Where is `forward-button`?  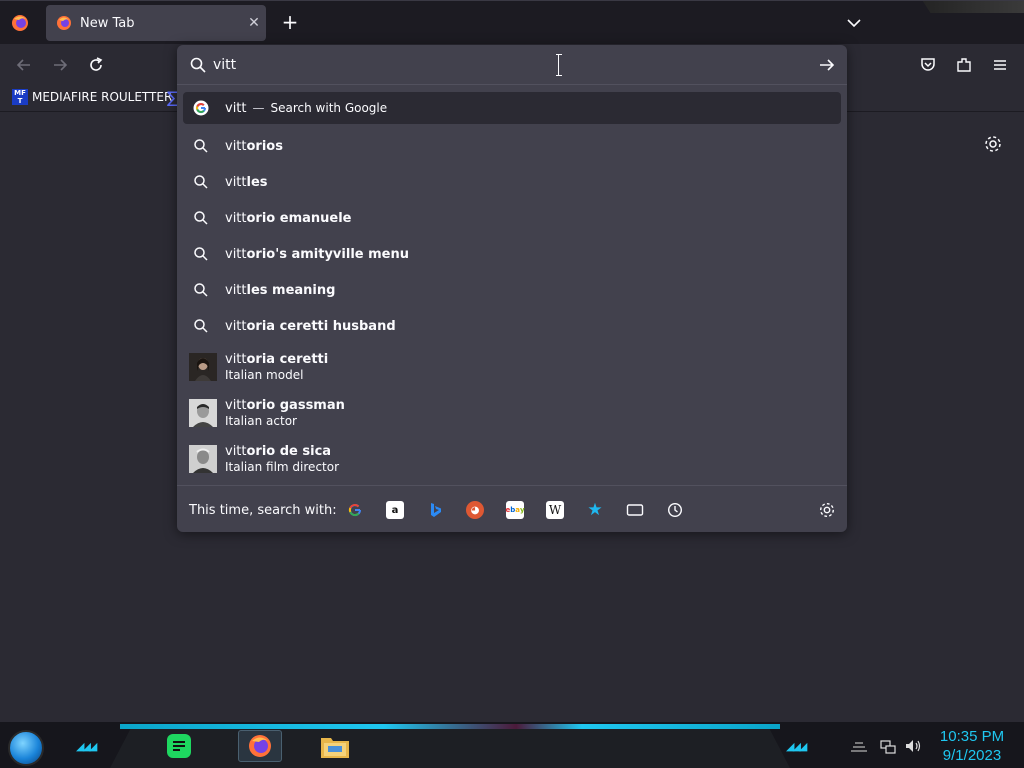
forward-button is located at coordinates (60, 65).